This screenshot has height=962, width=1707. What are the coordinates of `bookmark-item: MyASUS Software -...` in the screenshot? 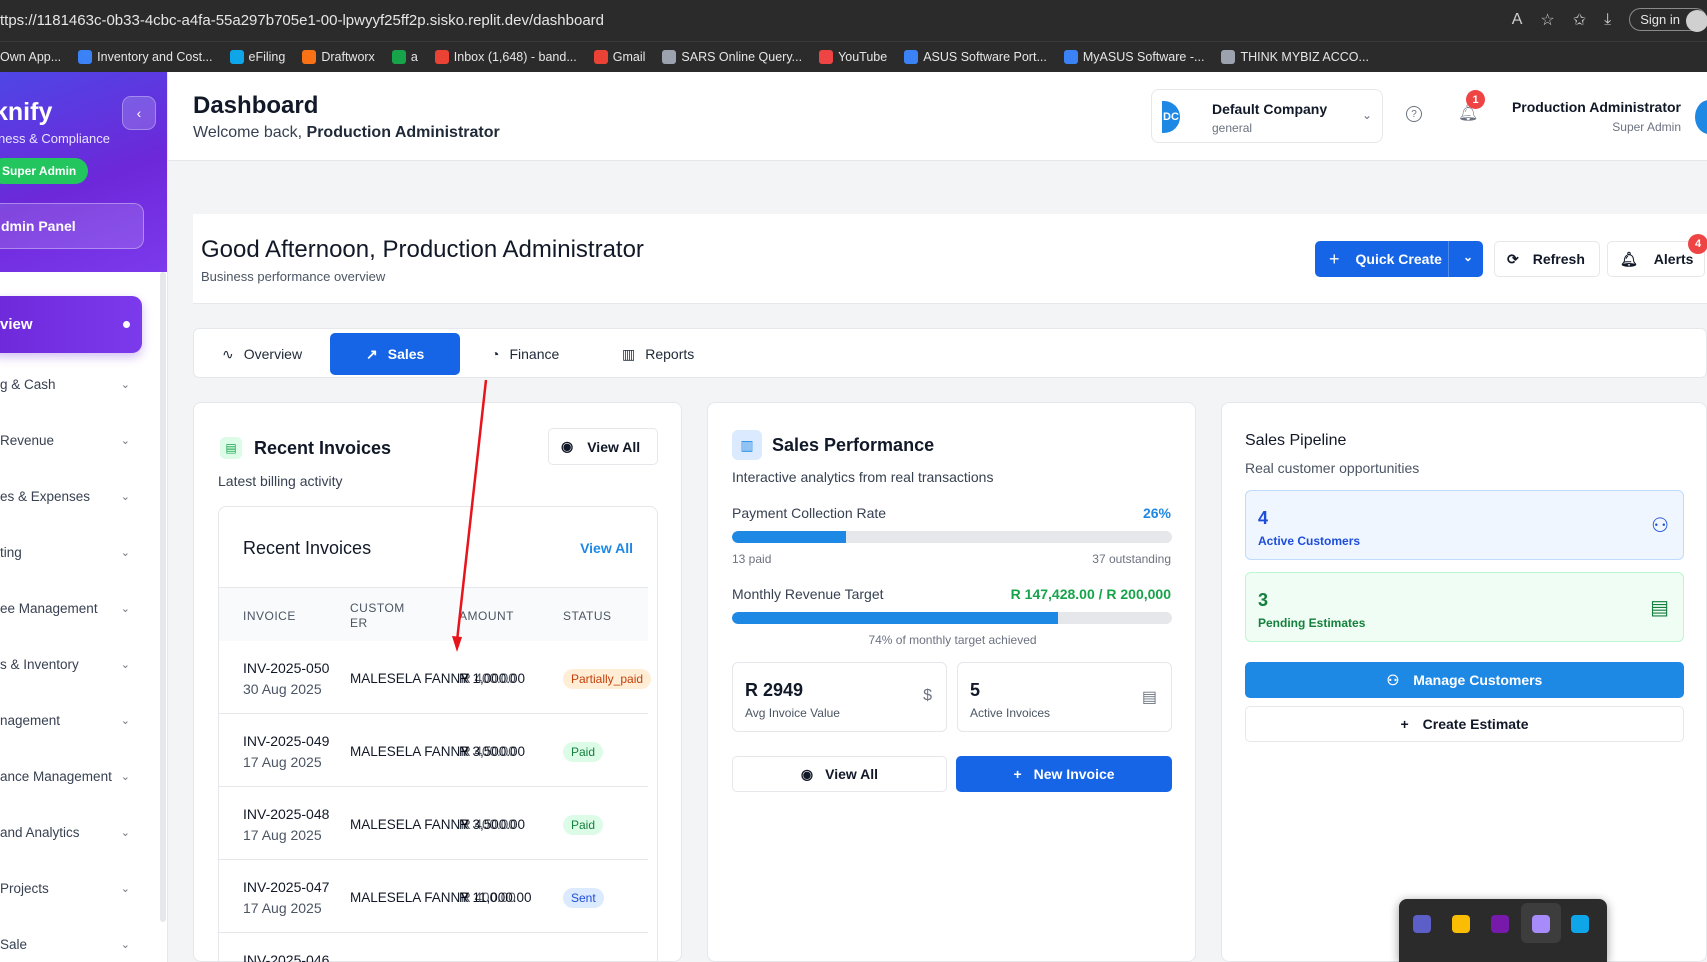 It's located at (1133, 57).